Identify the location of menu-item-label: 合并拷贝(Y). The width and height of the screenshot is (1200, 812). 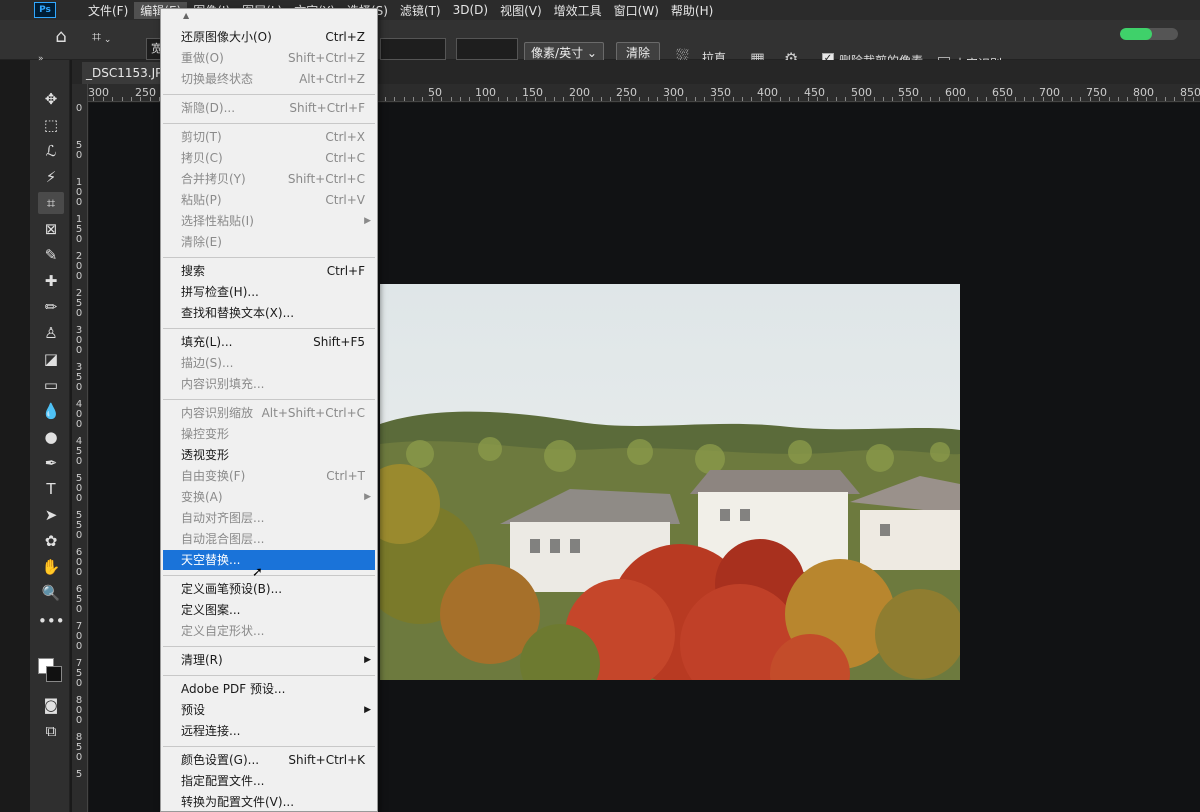
(213, 179).